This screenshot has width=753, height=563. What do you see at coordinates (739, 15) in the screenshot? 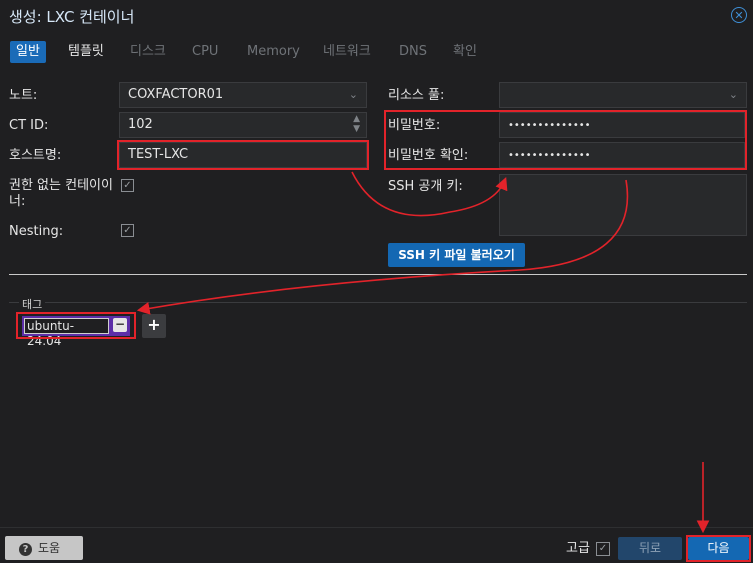
I see `close-icon: ✕` at bounding box center [739, 15].